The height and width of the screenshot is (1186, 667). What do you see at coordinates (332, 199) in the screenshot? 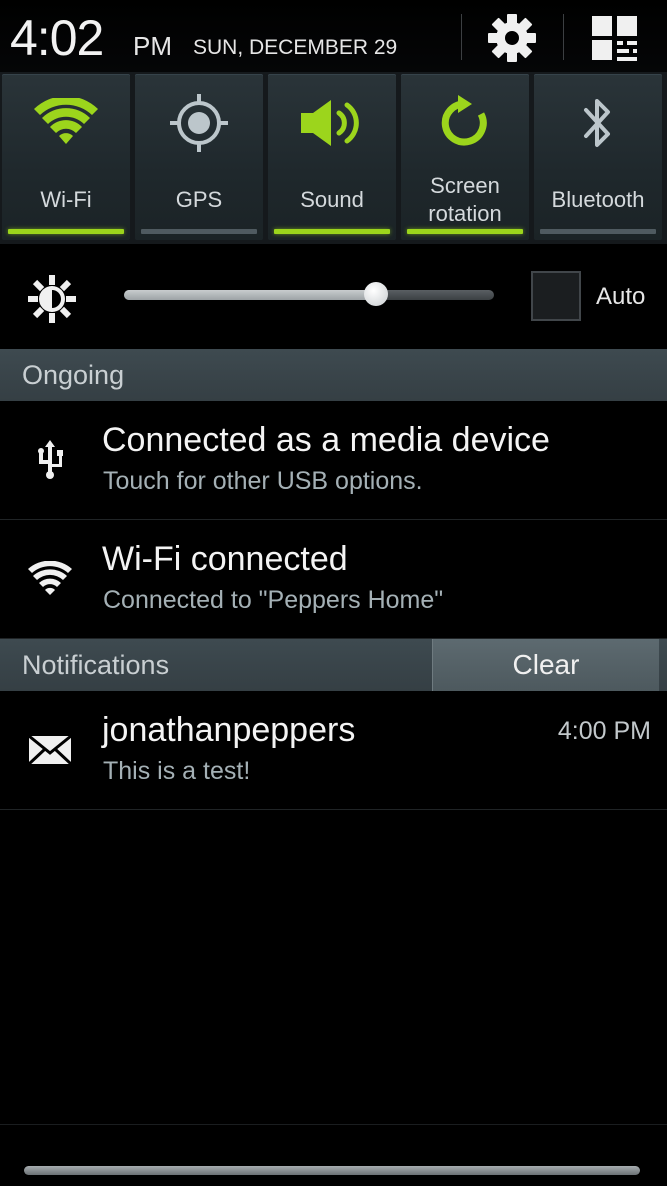
I see `toggle-label: Sound` at bounding box center [332, 199].